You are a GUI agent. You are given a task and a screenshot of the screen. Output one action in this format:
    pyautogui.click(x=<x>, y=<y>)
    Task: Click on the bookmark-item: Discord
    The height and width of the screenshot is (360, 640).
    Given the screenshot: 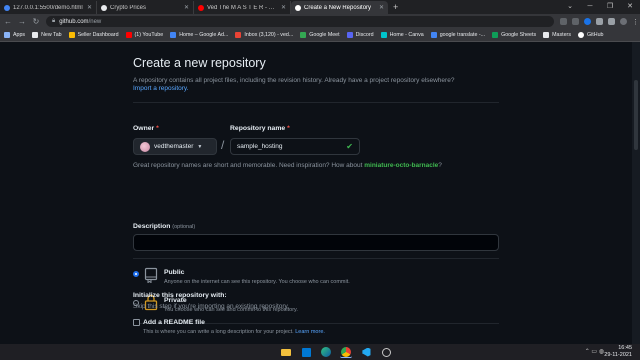 What is the action you would take?
    pyautogui.click(x=360, y=35)
    